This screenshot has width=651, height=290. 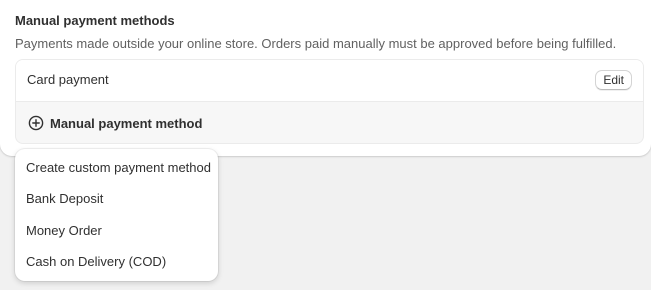 I want to click on payment-method-row: Card payment Edit, so click(x=329, y=81).